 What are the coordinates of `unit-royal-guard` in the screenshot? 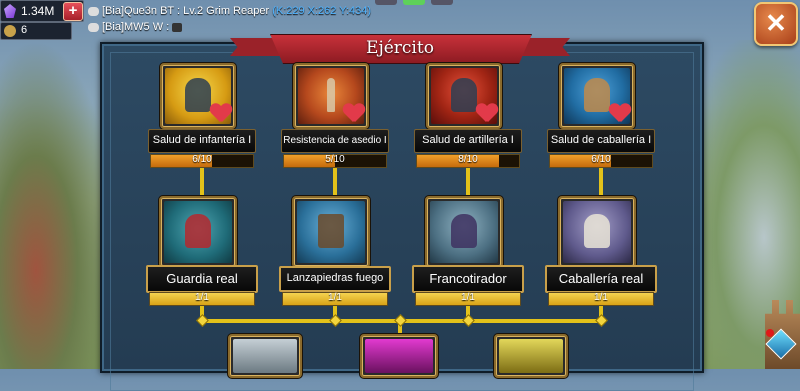 It's located at (198, 232).